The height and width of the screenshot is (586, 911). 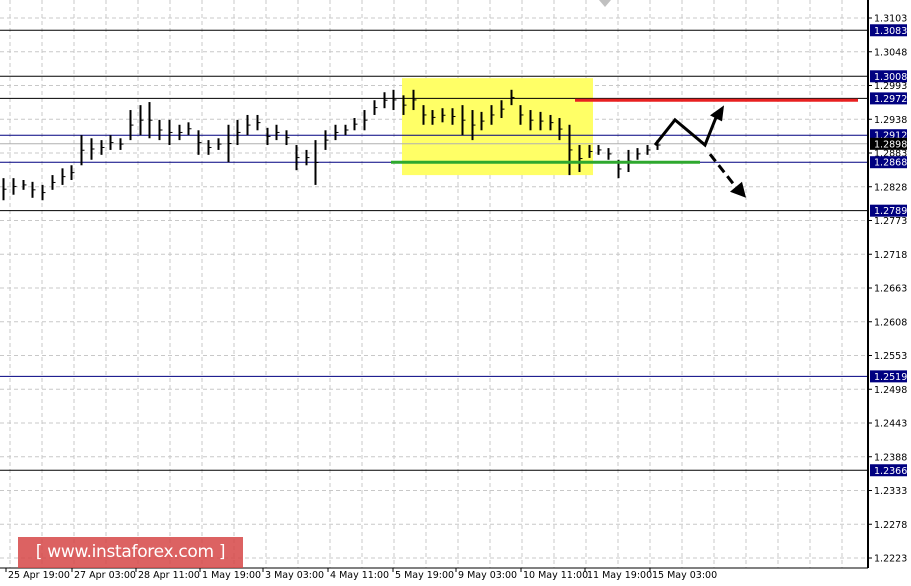 What do you see at coordinates (890, 99) in the screenshot?
I see `level-label: 1.2972` at bounding box center [890, 99].